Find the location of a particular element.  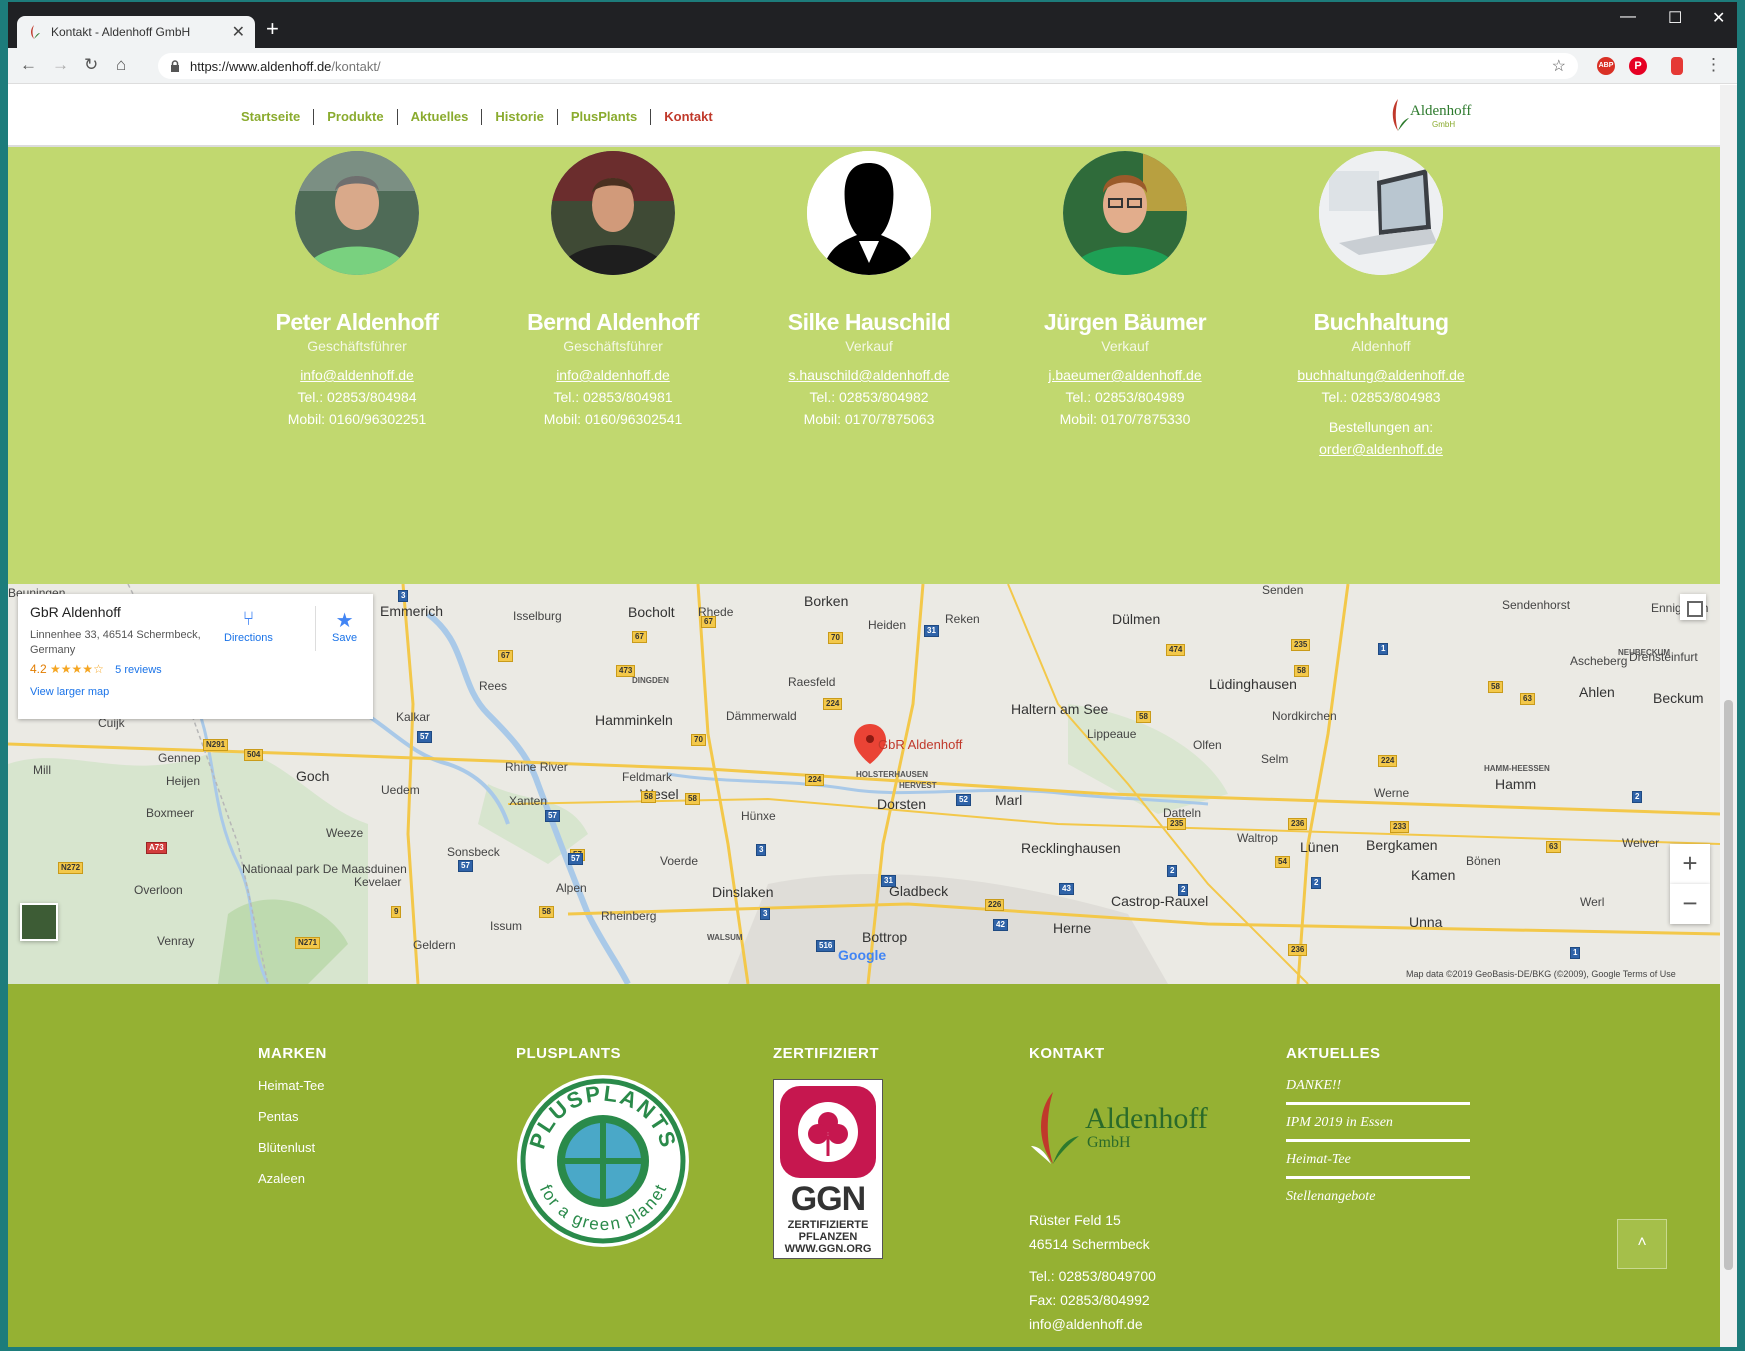

aldenhoff-logo-icon is located at coordinates (1400, 115).